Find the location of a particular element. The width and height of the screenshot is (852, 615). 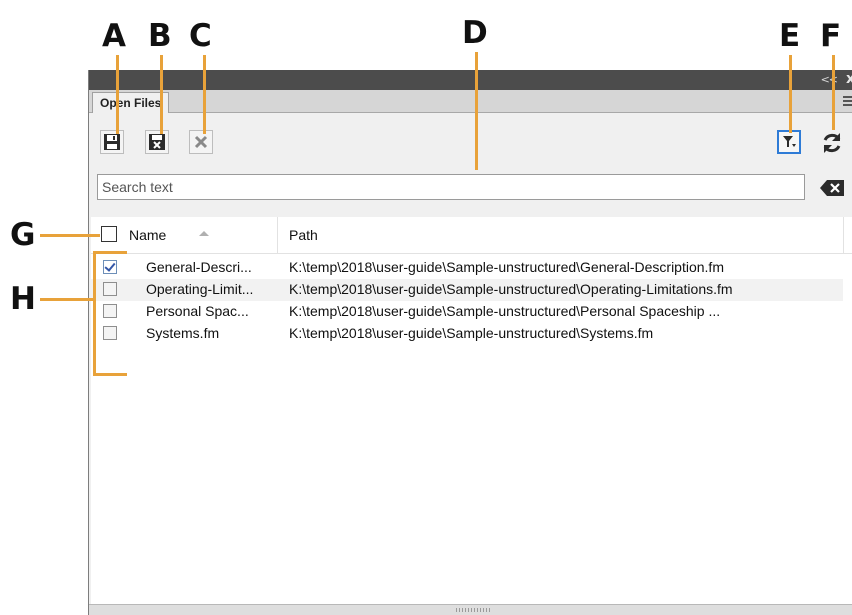

close-icon is located at coordinates (201, 142).